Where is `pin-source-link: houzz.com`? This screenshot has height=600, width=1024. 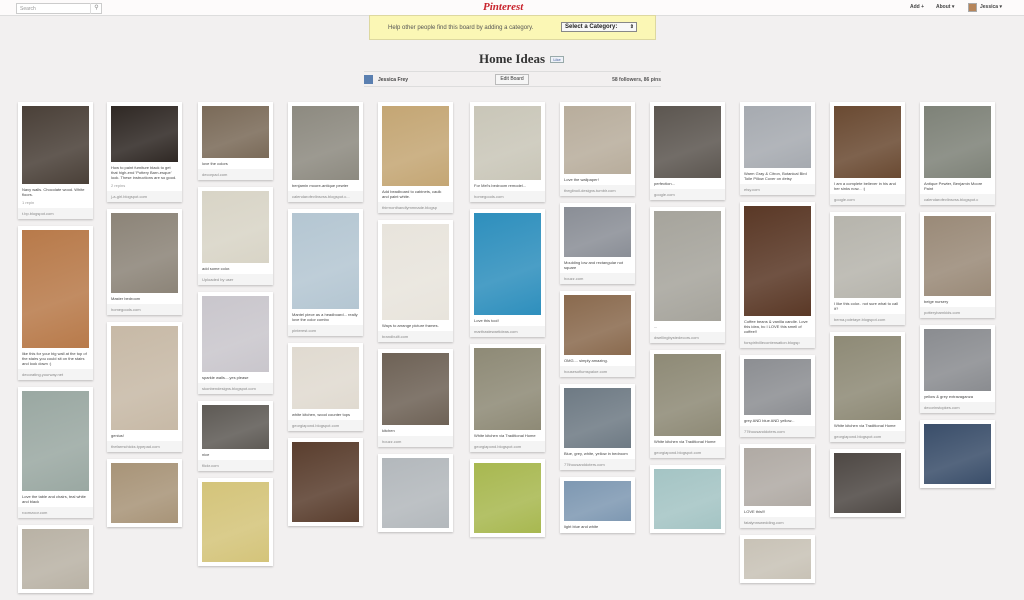 pin-source-link: houzz.com is located at coordinates (415, 441).